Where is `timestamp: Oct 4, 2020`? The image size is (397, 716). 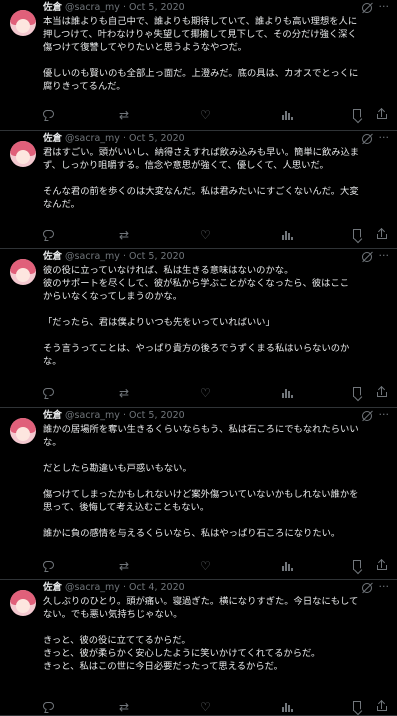 timestamp: Oct 4, 2020 is located at coordinates (157, 587).